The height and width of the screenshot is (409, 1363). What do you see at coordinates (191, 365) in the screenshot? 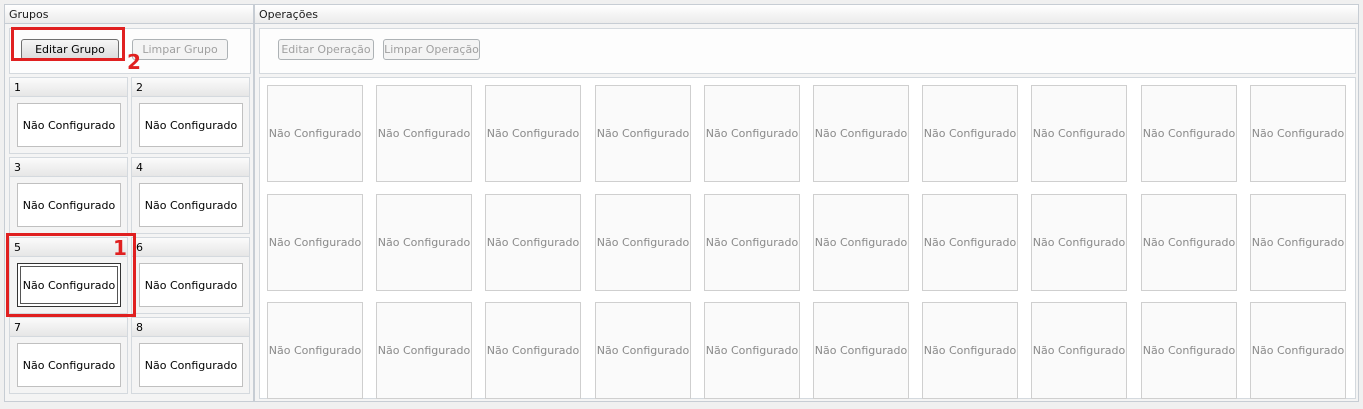
I see `group-button-8: Não Configurado` at bounding box center [191, 365].